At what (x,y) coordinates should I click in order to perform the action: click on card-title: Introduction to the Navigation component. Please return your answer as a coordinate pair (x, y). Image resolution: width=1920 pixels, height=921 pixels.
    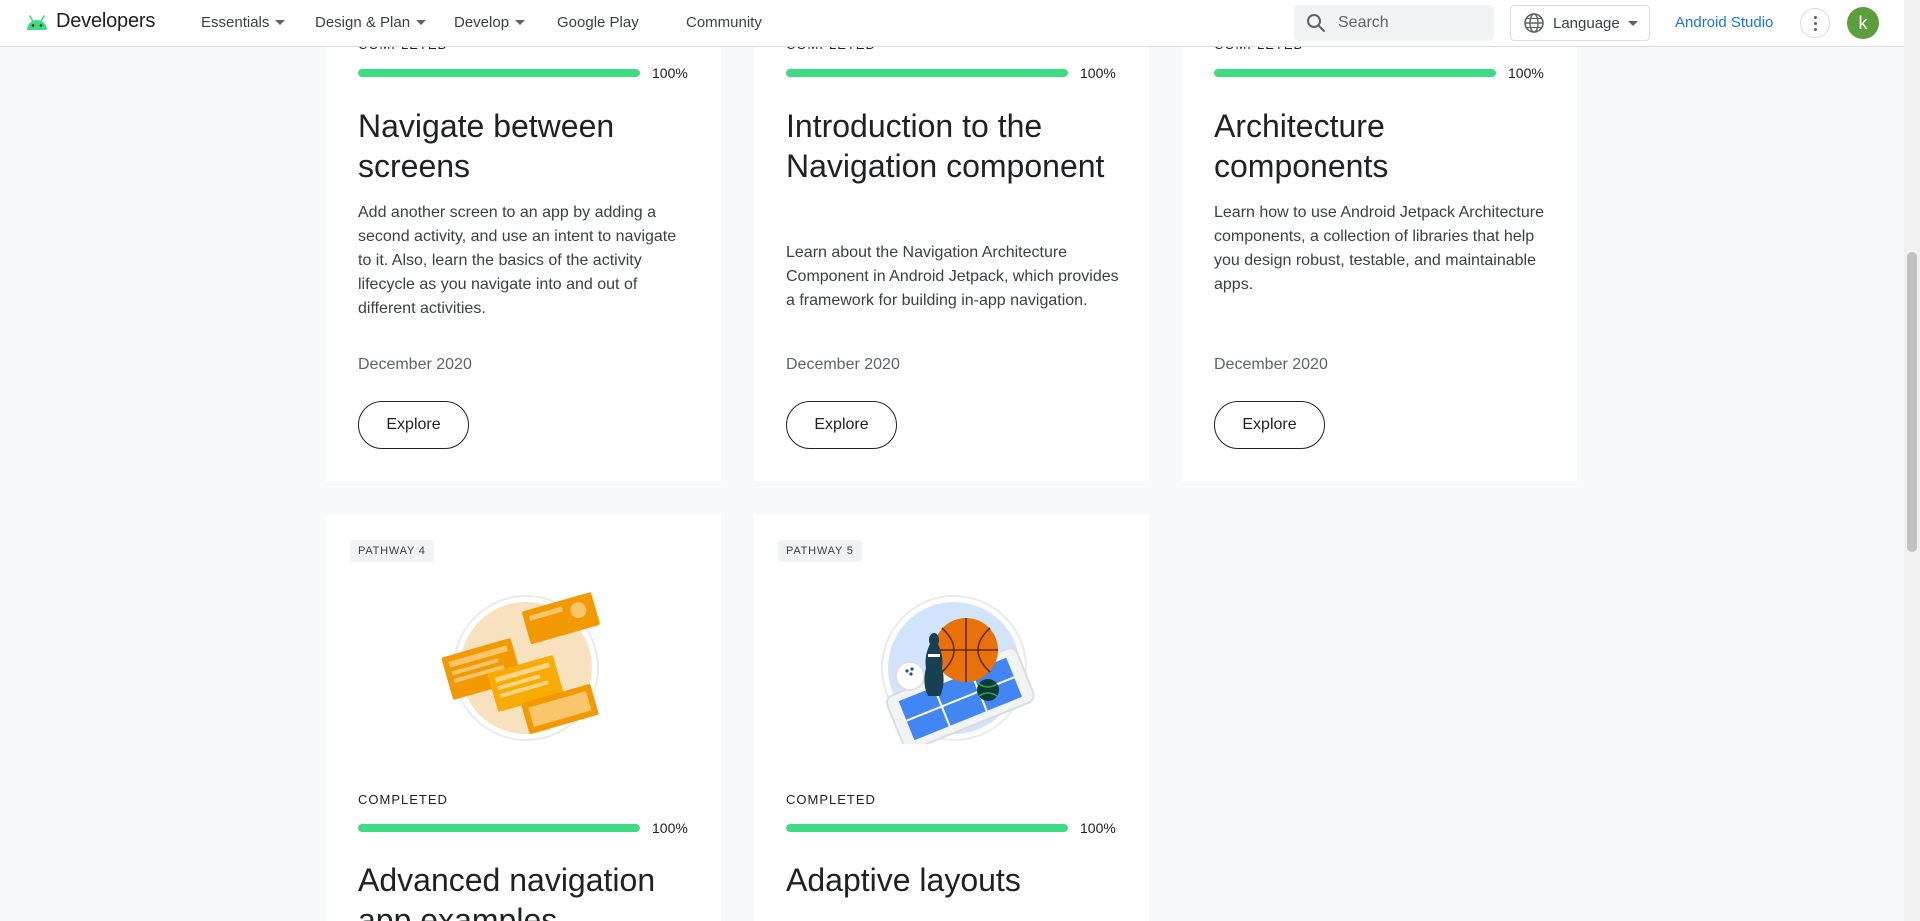
    Looking at the image, I should click on (945, 146).